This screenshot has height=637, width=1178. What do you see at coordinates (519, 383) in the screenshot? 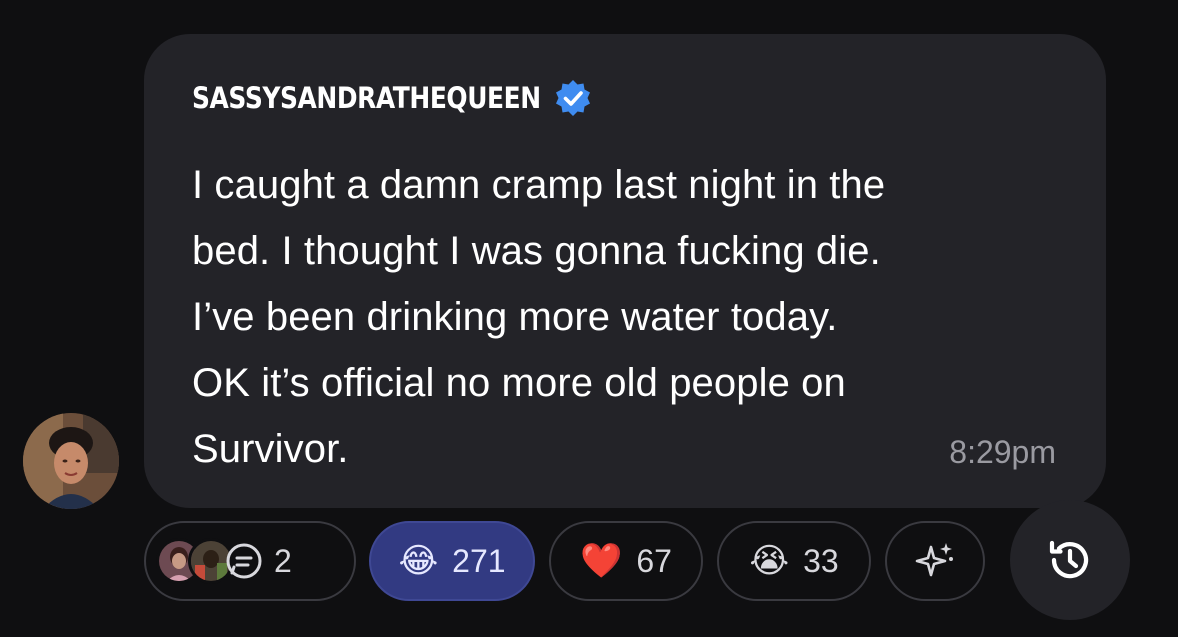
I see `message-line: OK it’s official no more old people on` at bounding box center [519, 383].